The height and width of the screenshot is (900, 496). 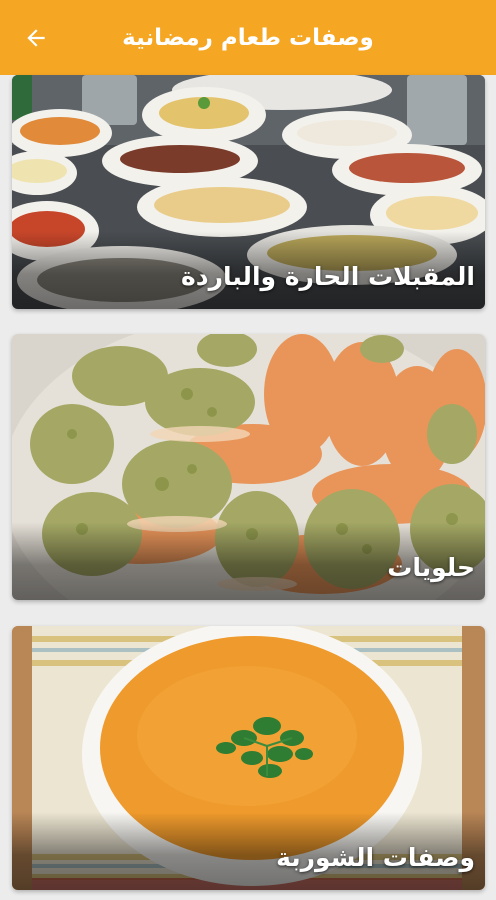 What do you see at coordinates (375, 857) in the screenshot?
I see `category-label: وصفات الشوربة` at bounding box center [375, 857].